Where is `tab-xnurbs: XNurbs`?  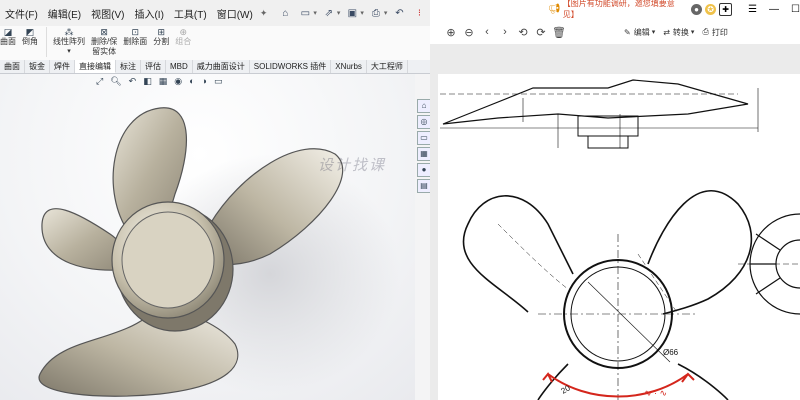 tab-xnurbs: XNurbs is located at coordinates (349, 66).